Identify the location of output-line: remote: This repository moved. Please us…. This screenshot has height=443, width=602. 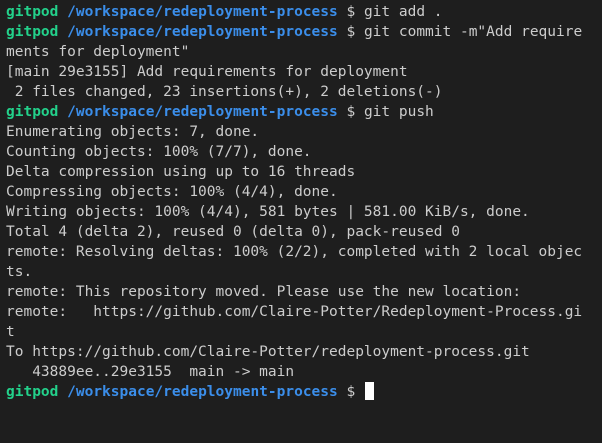
(264, 292).